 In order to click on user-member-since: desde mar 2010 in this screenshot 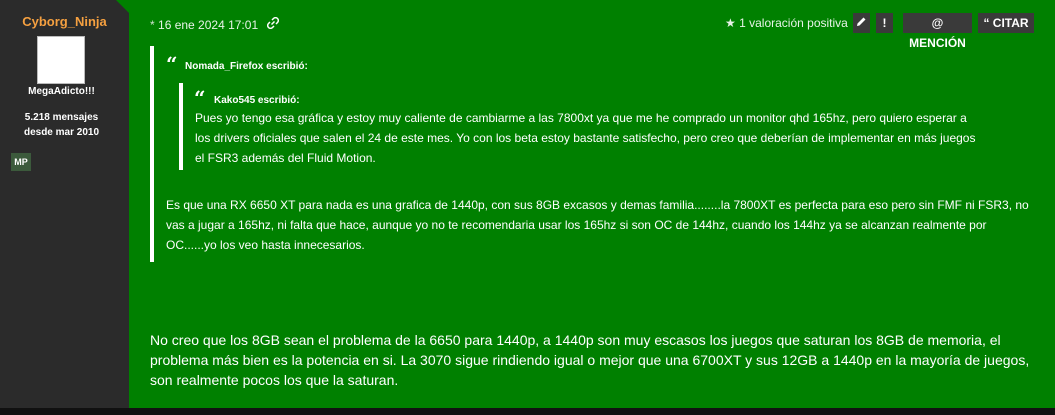, I will do `click(61, 132)`.